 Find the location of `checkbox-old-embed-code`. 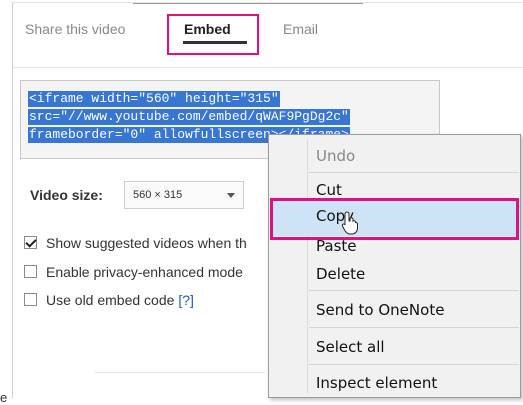

checkbox-old-embed-code is located at coordinates (30, 299).